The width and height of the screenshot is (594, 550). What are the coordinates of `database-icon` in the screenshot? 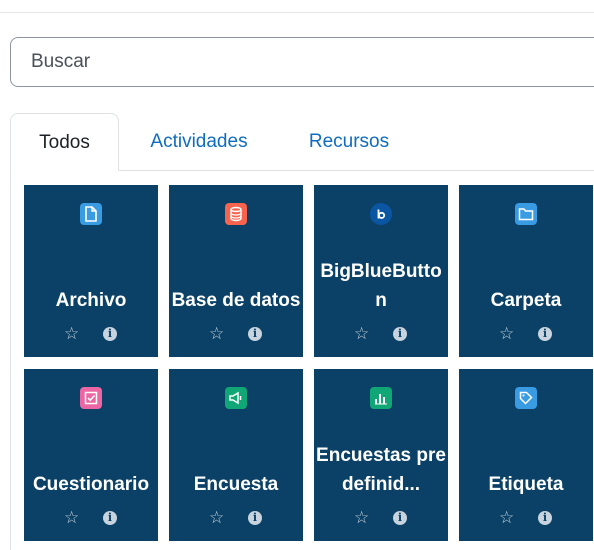 It's located at (236, 214).